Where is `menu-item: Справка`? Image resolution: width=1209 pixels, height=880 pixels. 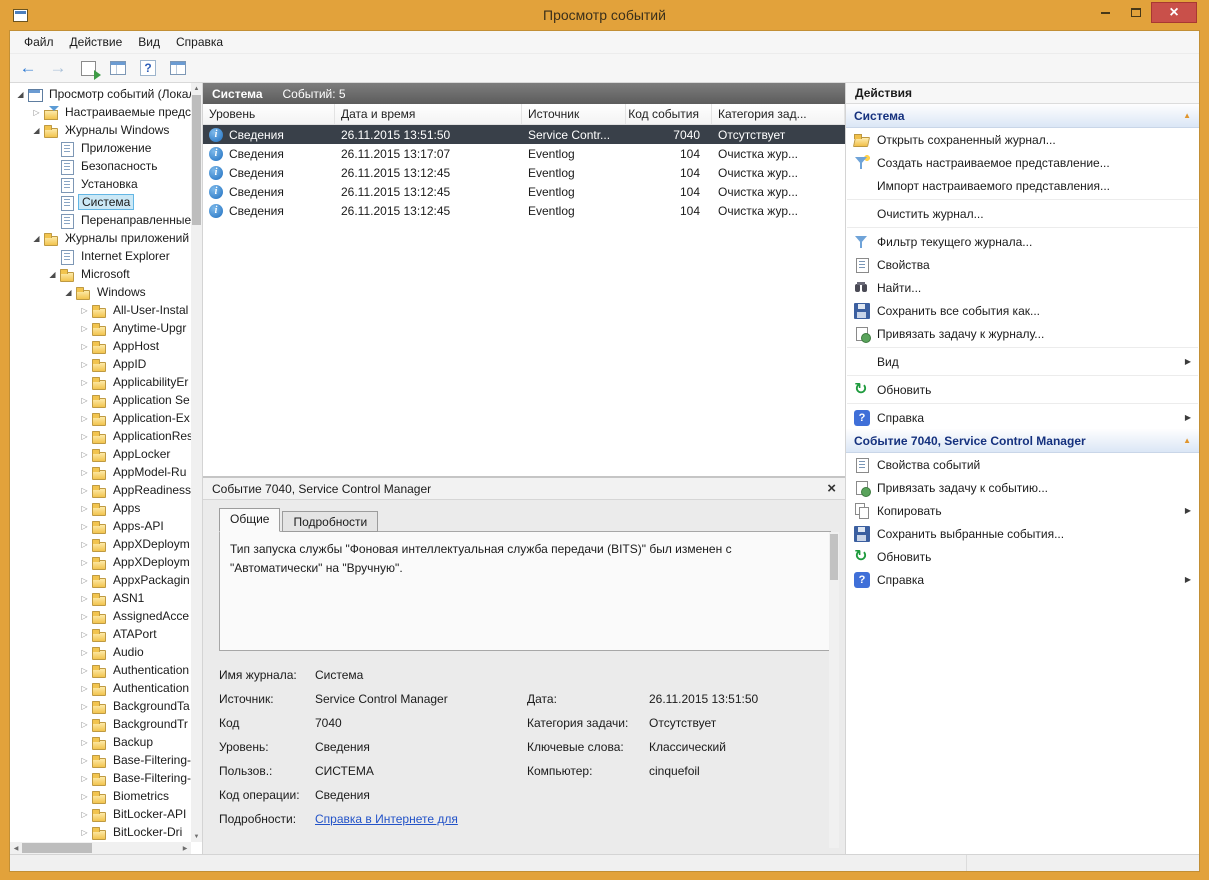 menu-item: Справка is located at coordinates (199, 42).